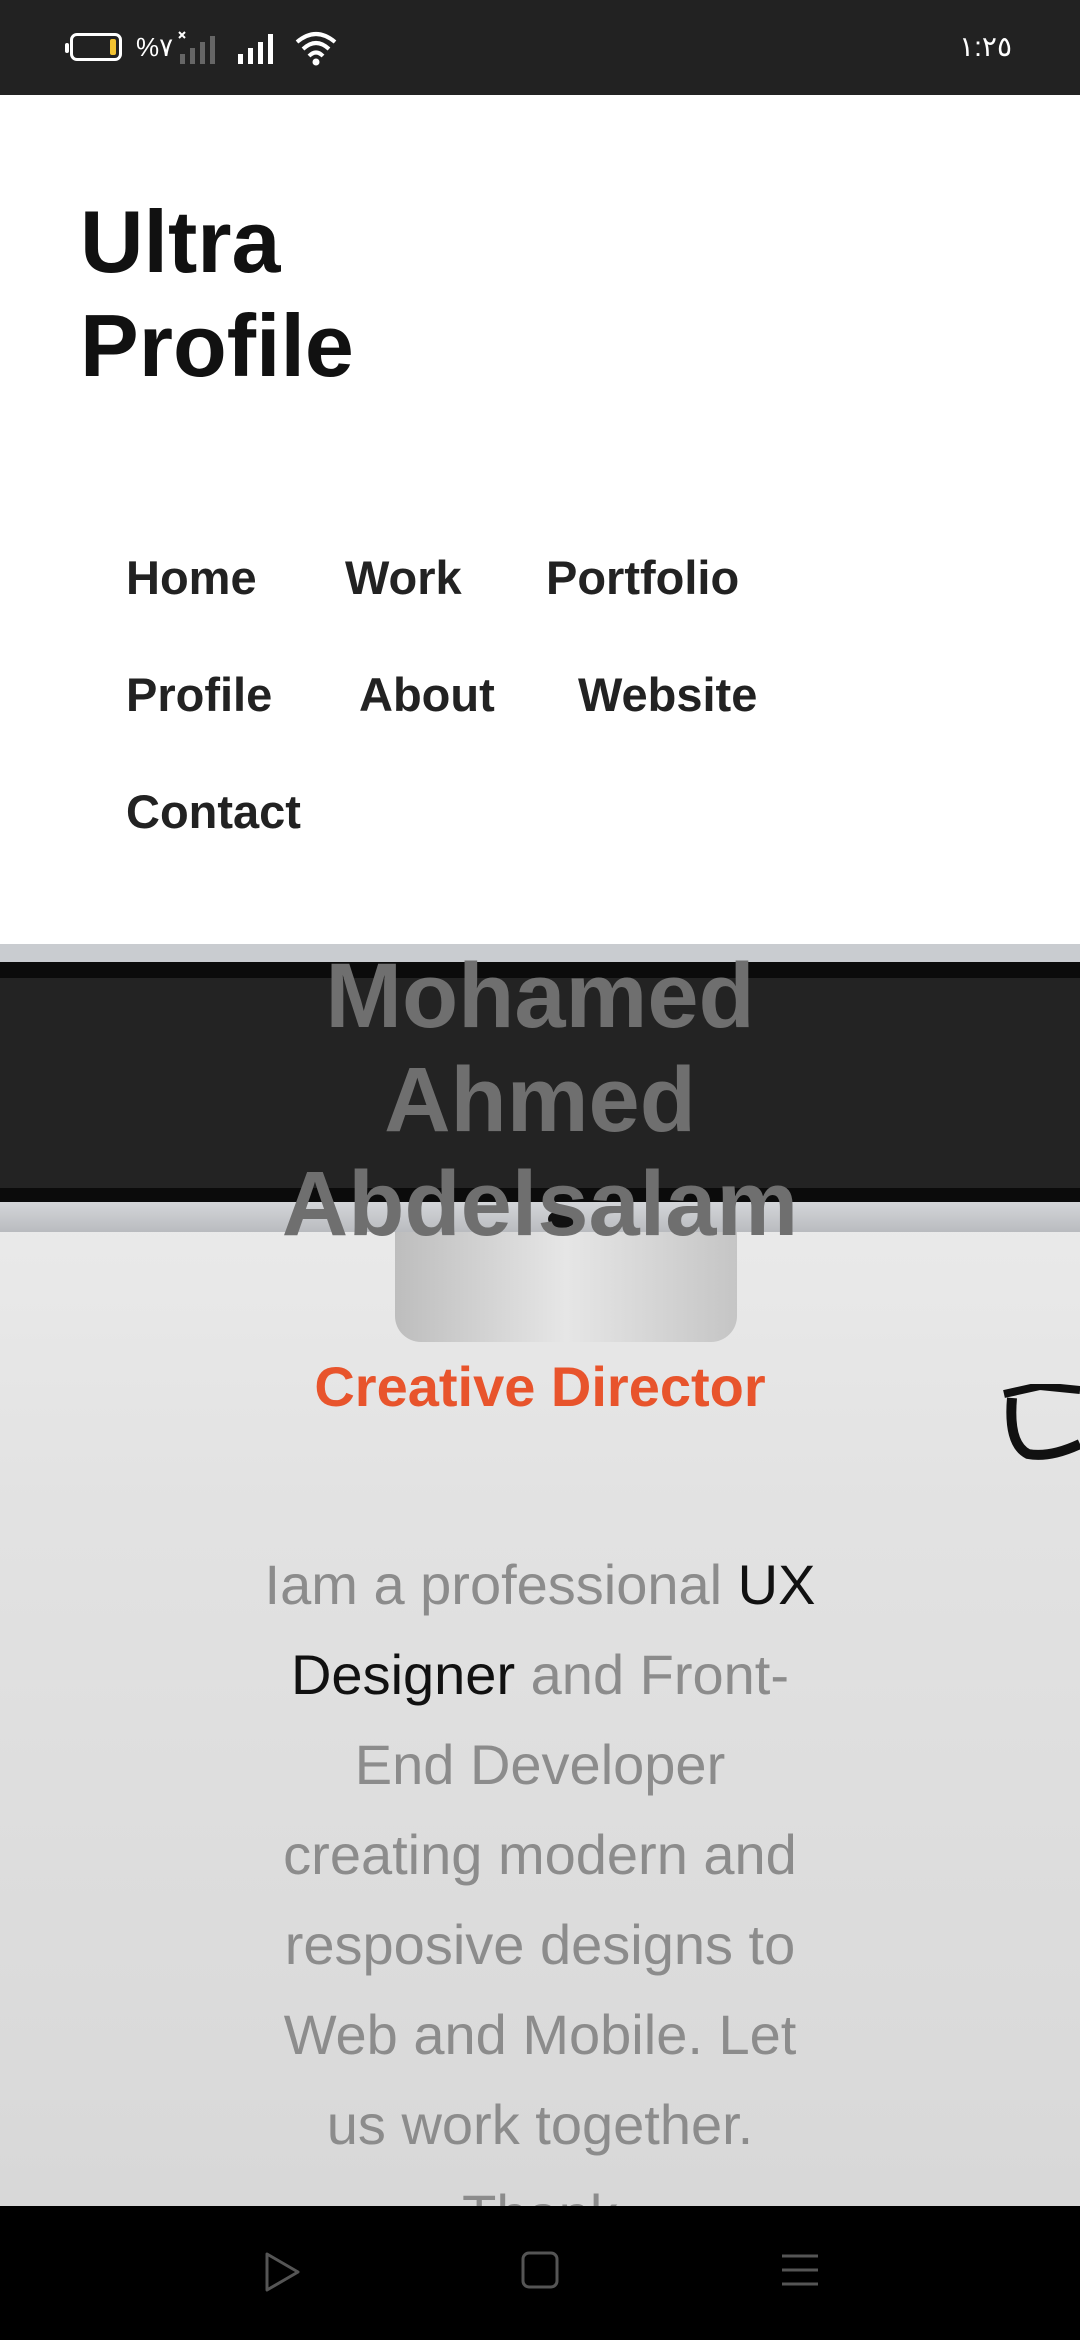  What do you see at coordinates (540, 1204) in the screenshot?
I see `name-line-3: Abdelsalam` at bounding box center [540, 1204].